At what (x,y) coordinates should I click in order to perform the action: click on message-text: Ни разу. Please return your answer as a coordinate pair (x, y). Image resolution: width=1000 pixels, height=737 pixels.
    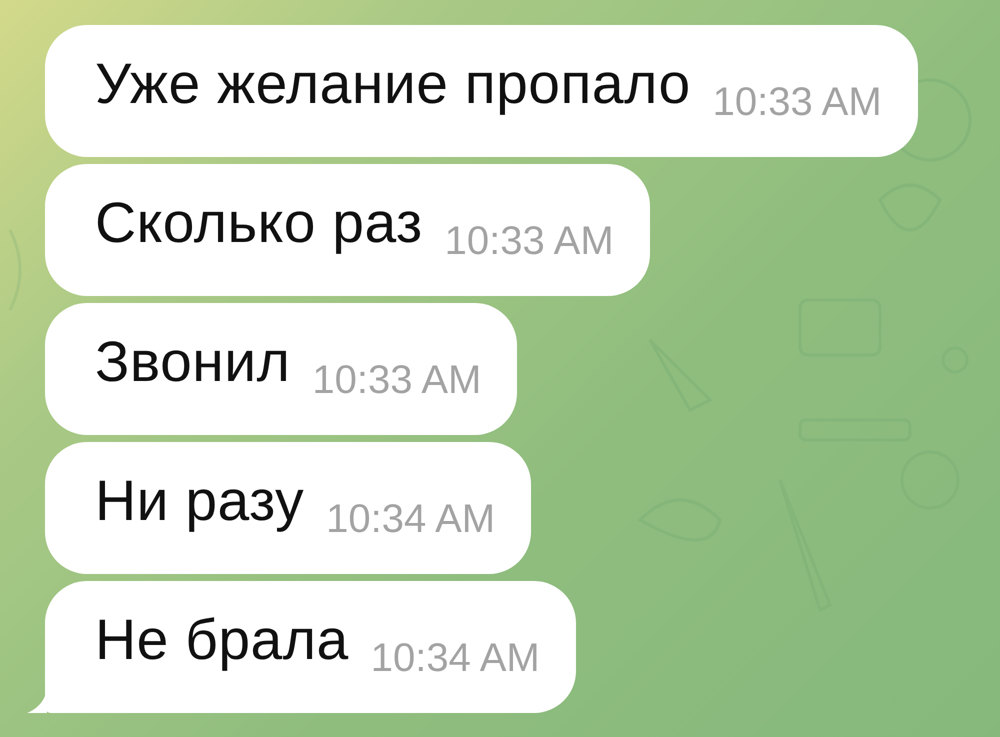
    Looking at the image, I should click on (199, 501).